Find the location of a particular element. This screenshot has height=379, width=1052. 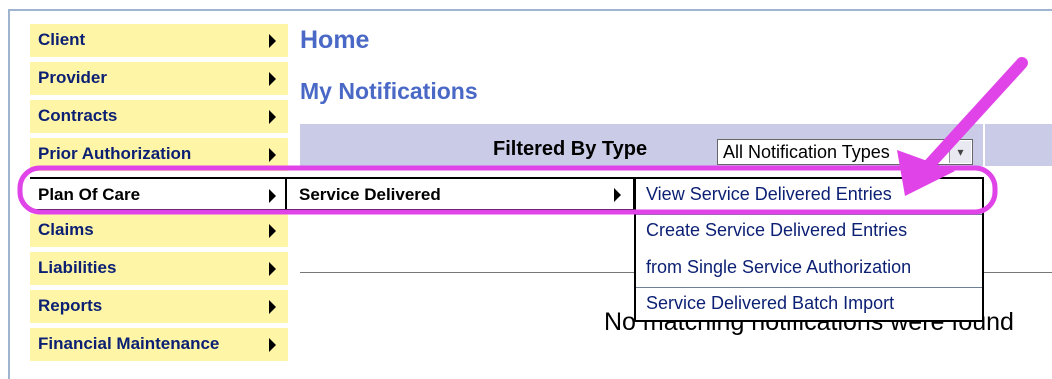

menu-item-label: Plan Of Care is located at coordinates (89, 194).